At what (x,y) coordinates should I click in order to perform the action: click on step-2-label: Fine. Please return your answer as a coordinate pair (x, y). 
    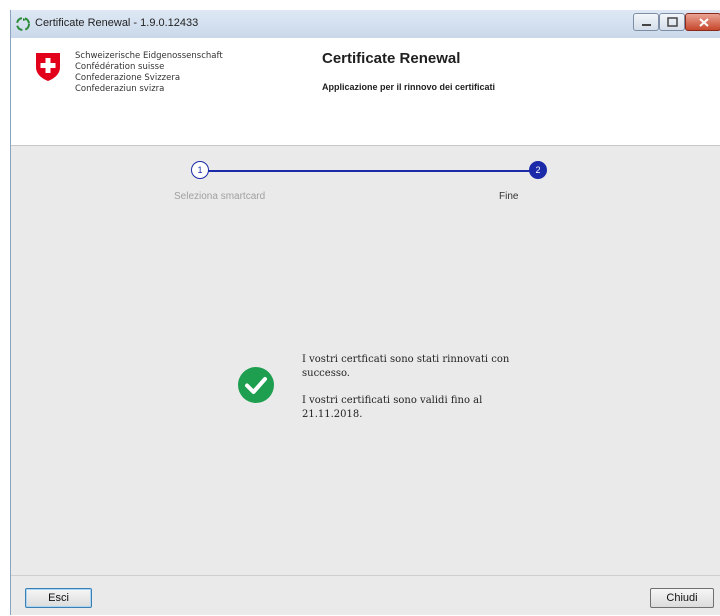
    Looking at the image, I should click on (509, 196).